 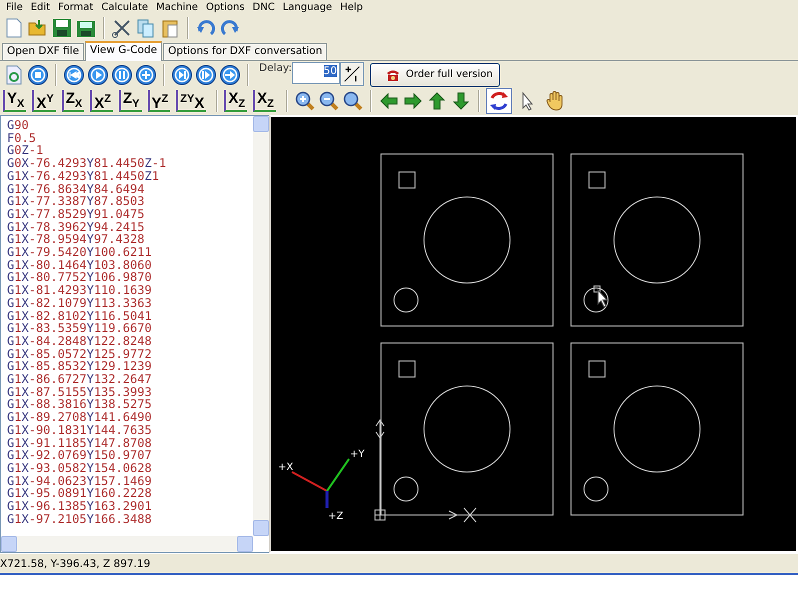 What do you see at coordinates (353, 101) in the screenshot?
I see `zoom-icon` at bounding box center [353, 101].